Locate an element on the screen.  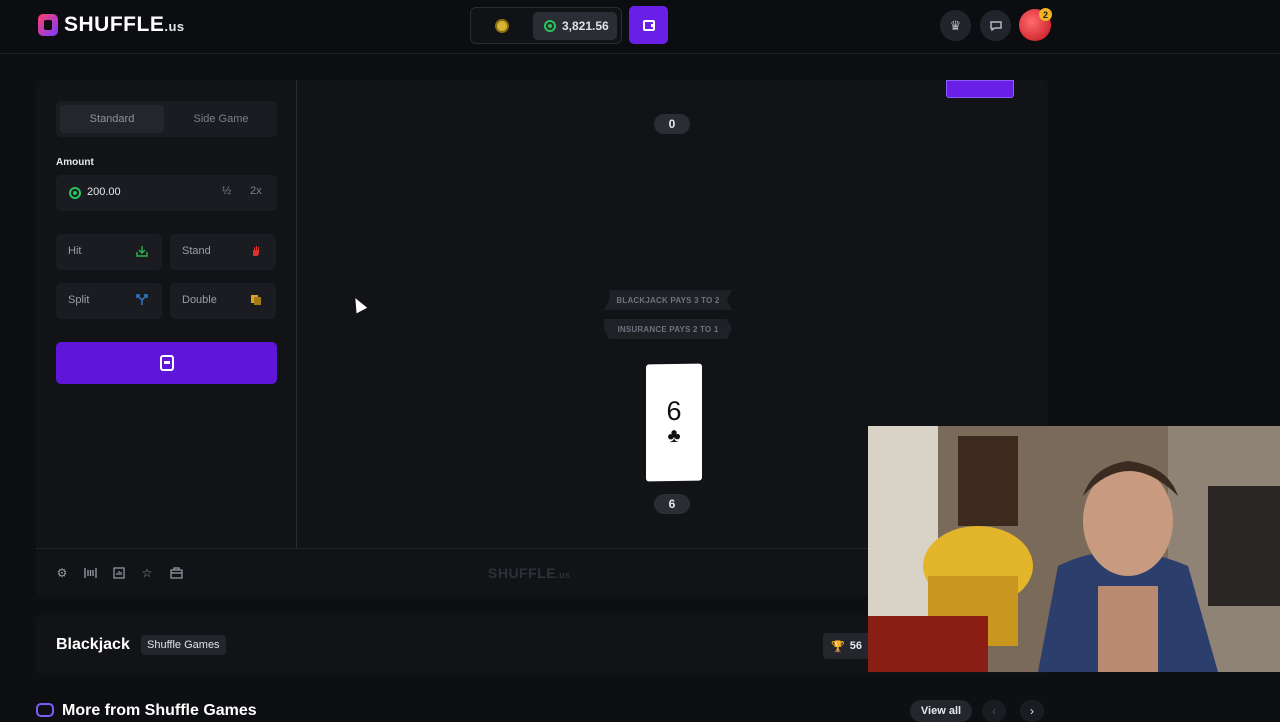
balance-display: 3,821.56 is located at coordinates (575, 26).